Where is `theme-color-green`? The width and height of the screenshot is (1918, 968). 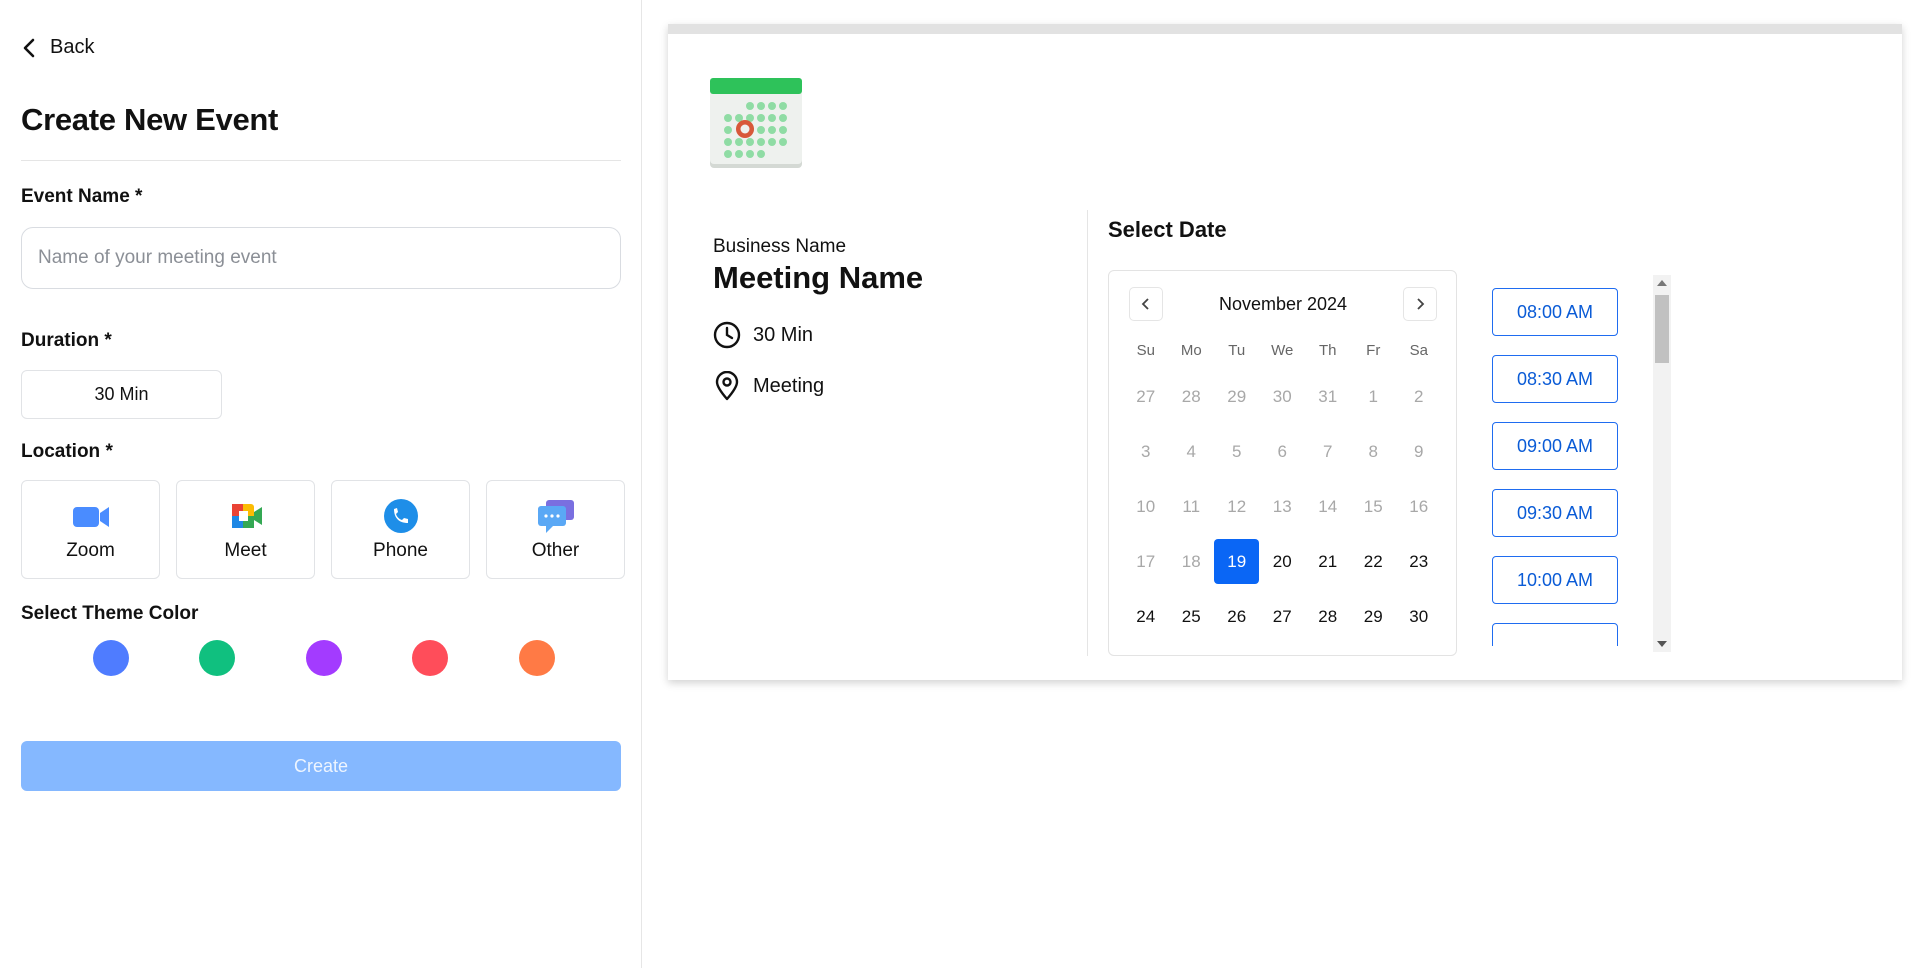 theme-color-green is located at coordinates (217, 658).